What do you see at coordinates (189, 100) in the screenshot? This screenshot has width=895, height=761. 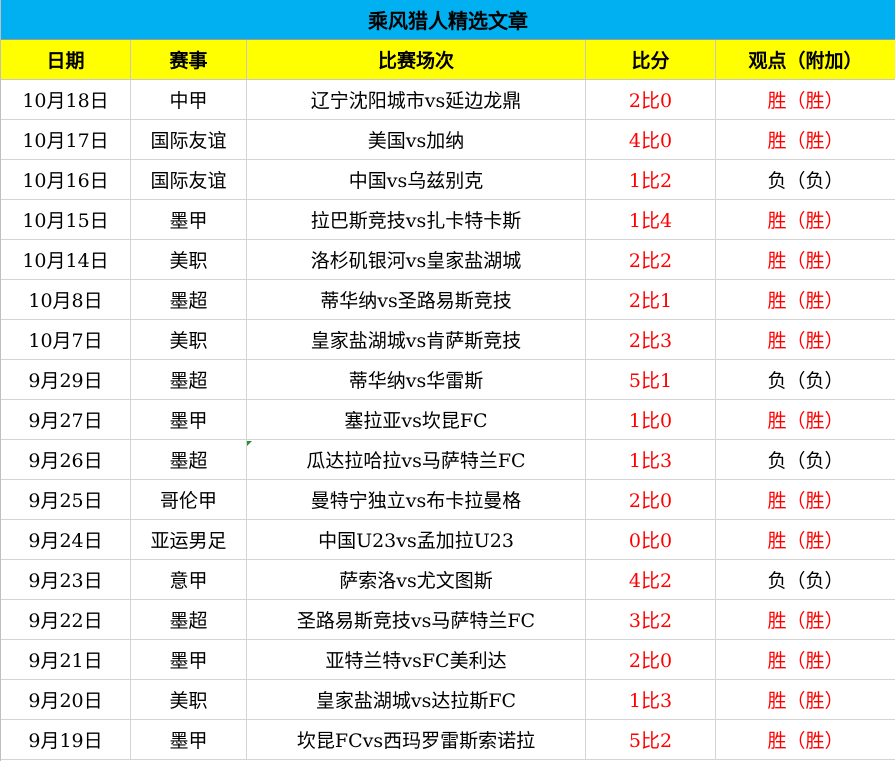 I see `cell-league: 中甲` at bounding box center [189, 100].